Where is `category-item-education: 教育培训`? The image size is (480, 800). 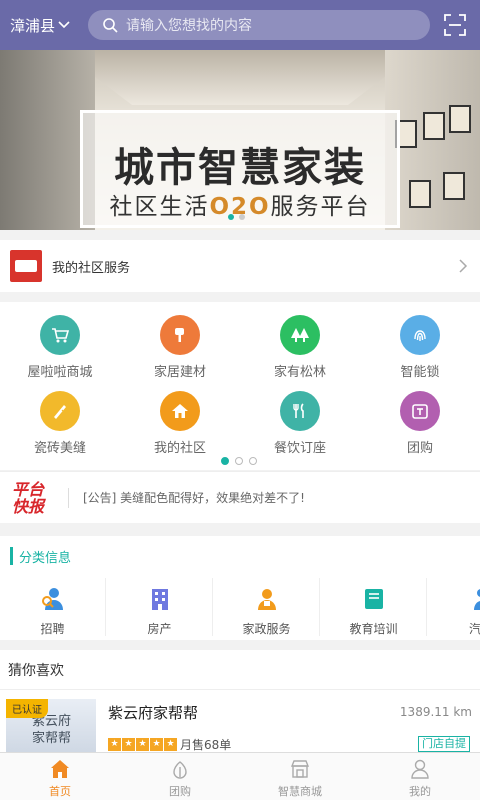 category-item-education: 教育培训 is located at coordinates (374, 607).